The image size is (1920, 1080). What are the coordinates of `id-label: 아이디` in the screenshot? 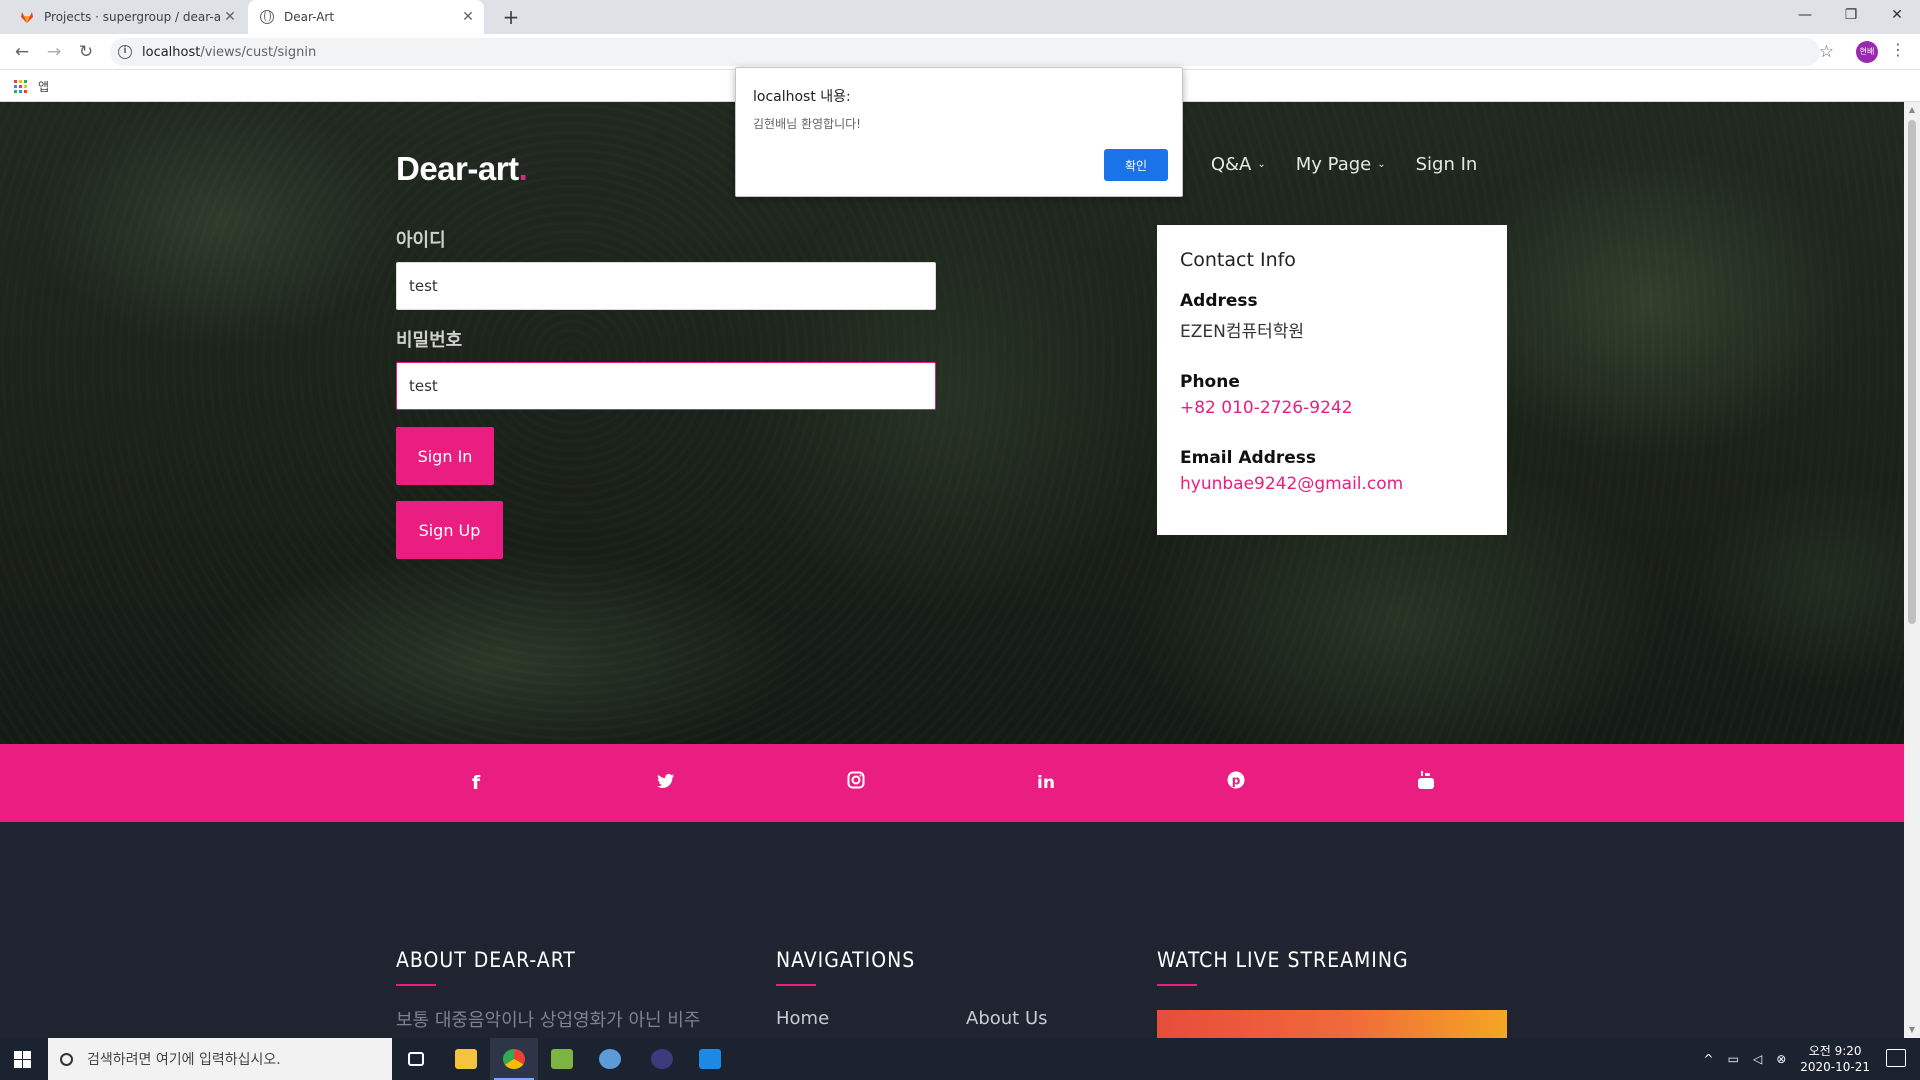 It's located at (421, 240).